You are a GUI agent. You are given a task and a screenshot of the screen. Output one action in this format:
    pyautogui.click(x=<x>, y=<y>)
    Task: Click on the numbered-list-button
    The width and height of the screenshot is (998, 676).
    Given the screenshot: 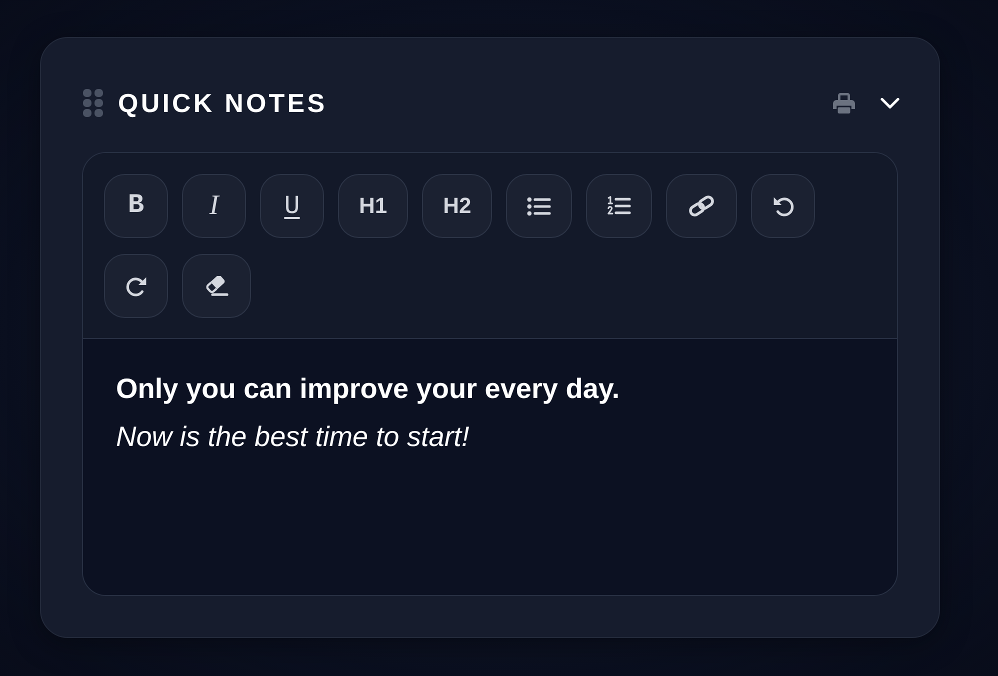 What is the action you would take?
    pyautogui.click(x=619, y=206)
    